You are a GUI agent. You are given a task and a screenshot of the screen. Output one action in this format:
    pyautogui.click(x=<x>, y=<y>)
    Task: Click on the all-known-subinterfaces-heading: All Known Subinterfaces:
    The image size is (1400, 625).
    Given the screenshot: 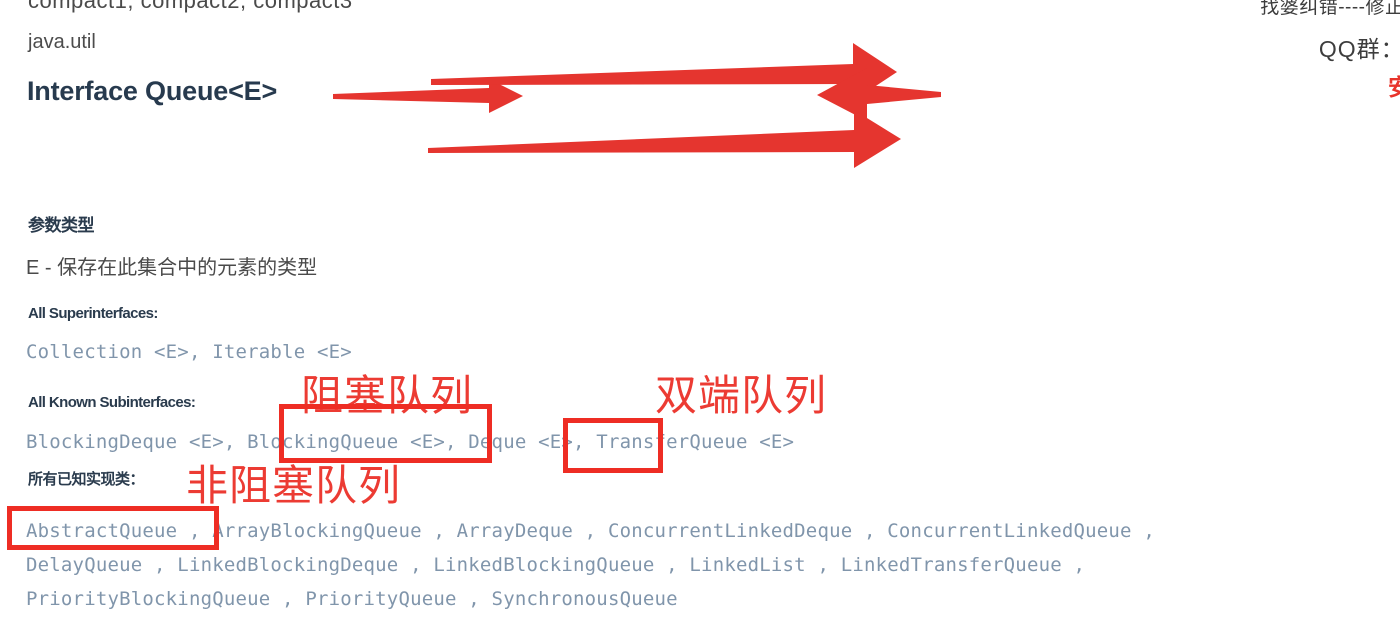 What is the action you would take?
    pyautogui.click(x=112, y=402)
    